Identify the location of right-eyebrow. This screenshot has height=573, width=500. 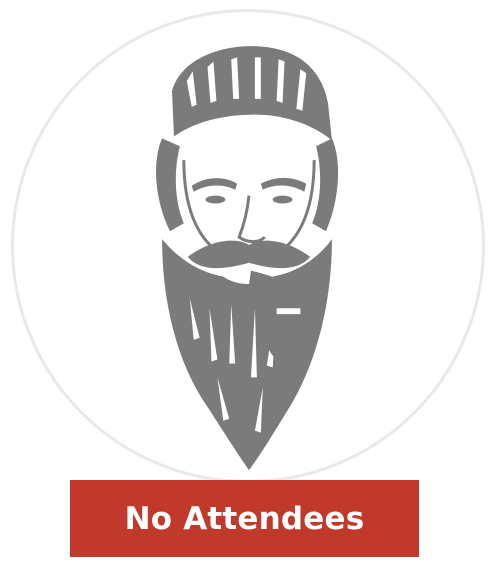
(283, 184).